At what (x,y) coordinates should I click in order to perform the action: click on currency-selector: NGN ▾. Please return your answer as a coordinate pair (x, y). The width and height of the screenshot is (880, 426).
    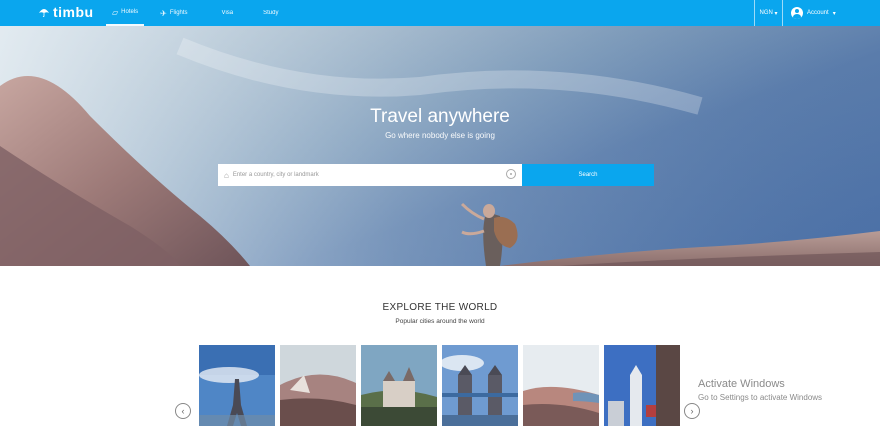
    Looking at the image, I should click on (768, 13).